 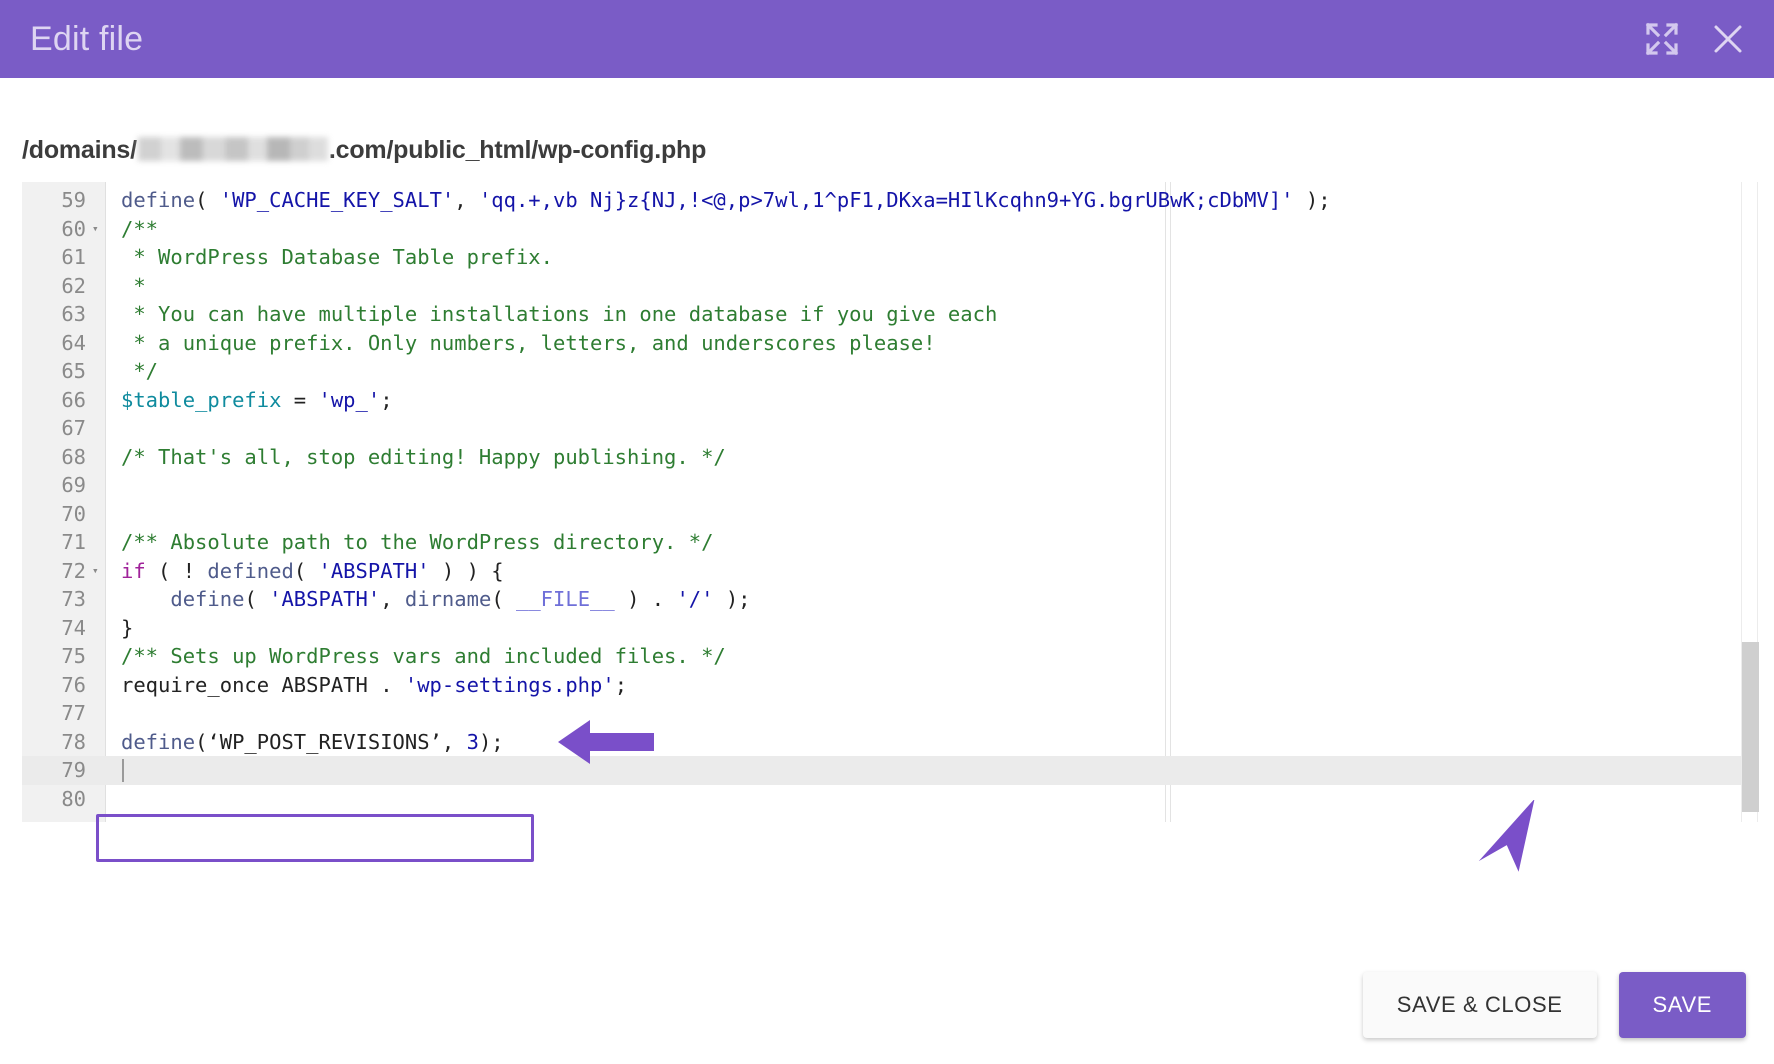 What do you see at coordinates (73, 257) in the screenshot?
I see `line-number: 61` at bounding box center [73, 257].